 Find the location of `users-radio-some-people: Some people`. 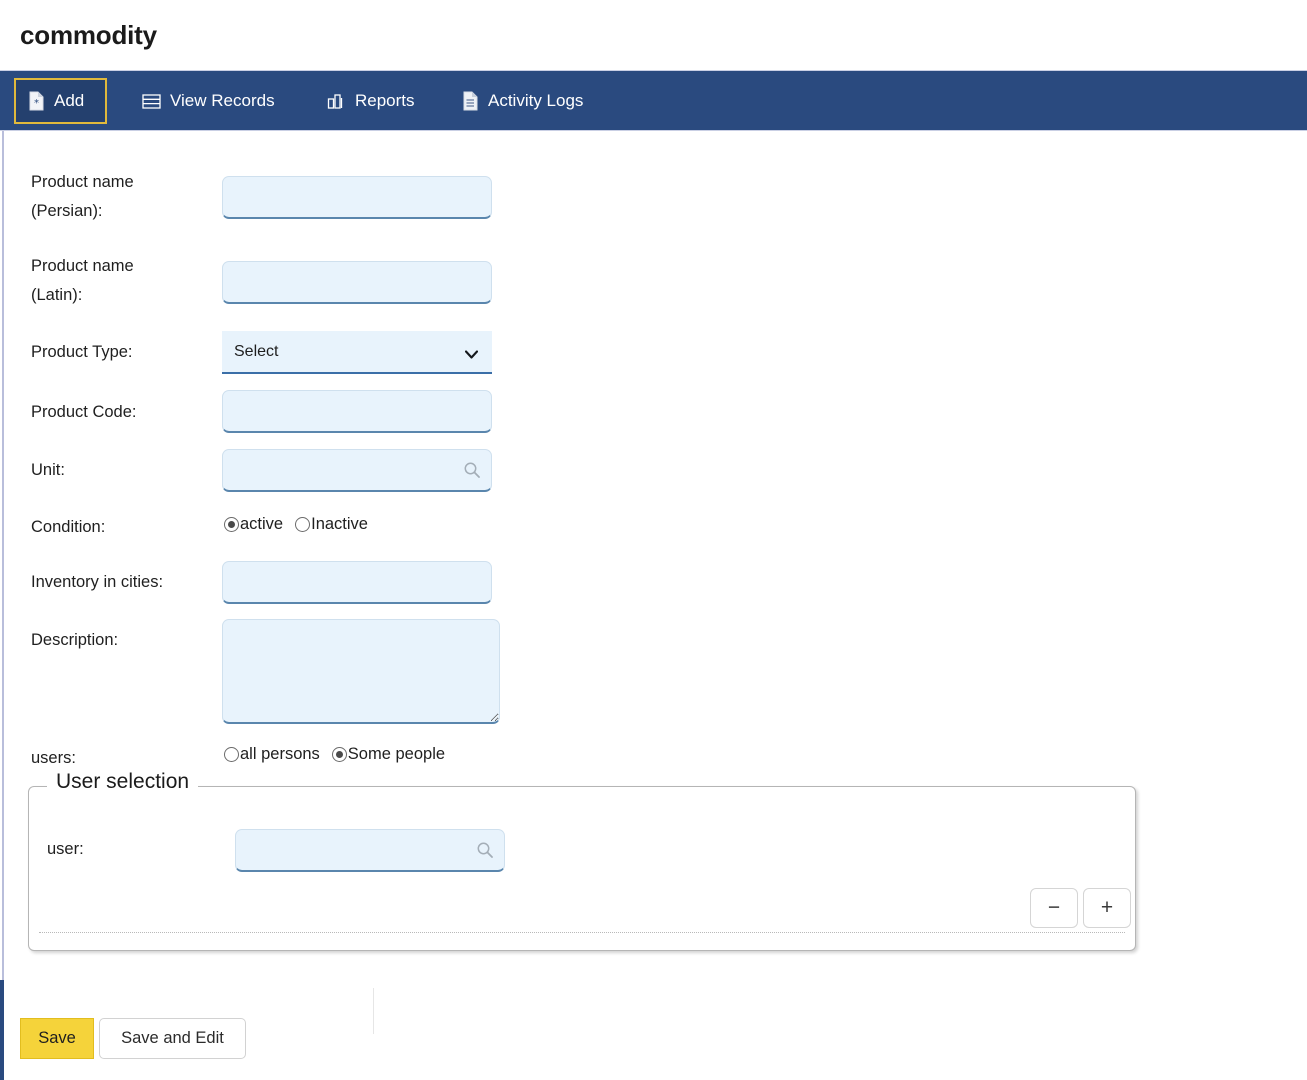

users-radio-some-people: Some people is located at coordinates (388, 754).